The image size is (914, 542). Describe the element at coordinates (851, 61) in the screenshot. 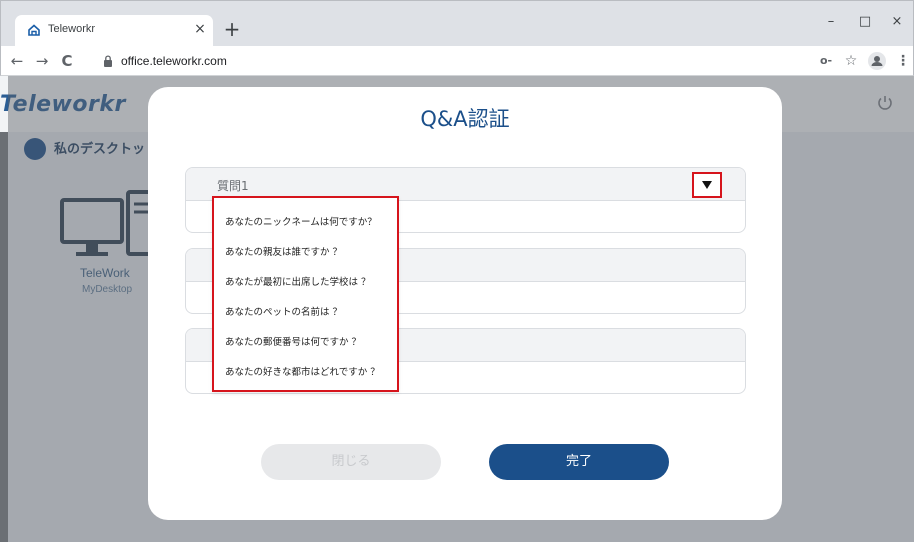

I see `star-icon: ☆` at that location.